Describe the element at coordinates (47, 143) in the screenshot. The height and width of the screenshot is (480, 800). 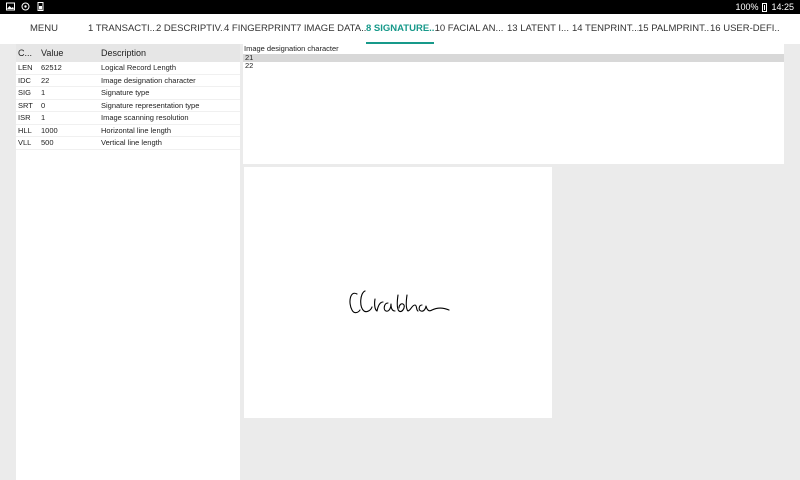
I see `cell-value: 500` at that location.